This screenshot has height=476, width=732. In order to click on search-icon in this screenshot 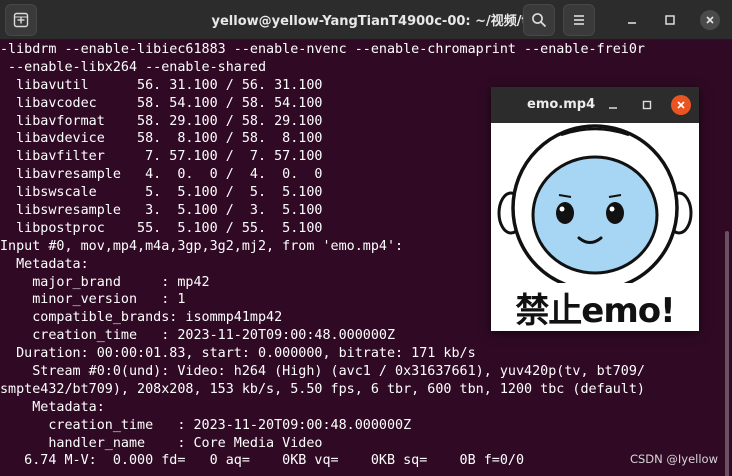, I will do `click(539, 20)`.